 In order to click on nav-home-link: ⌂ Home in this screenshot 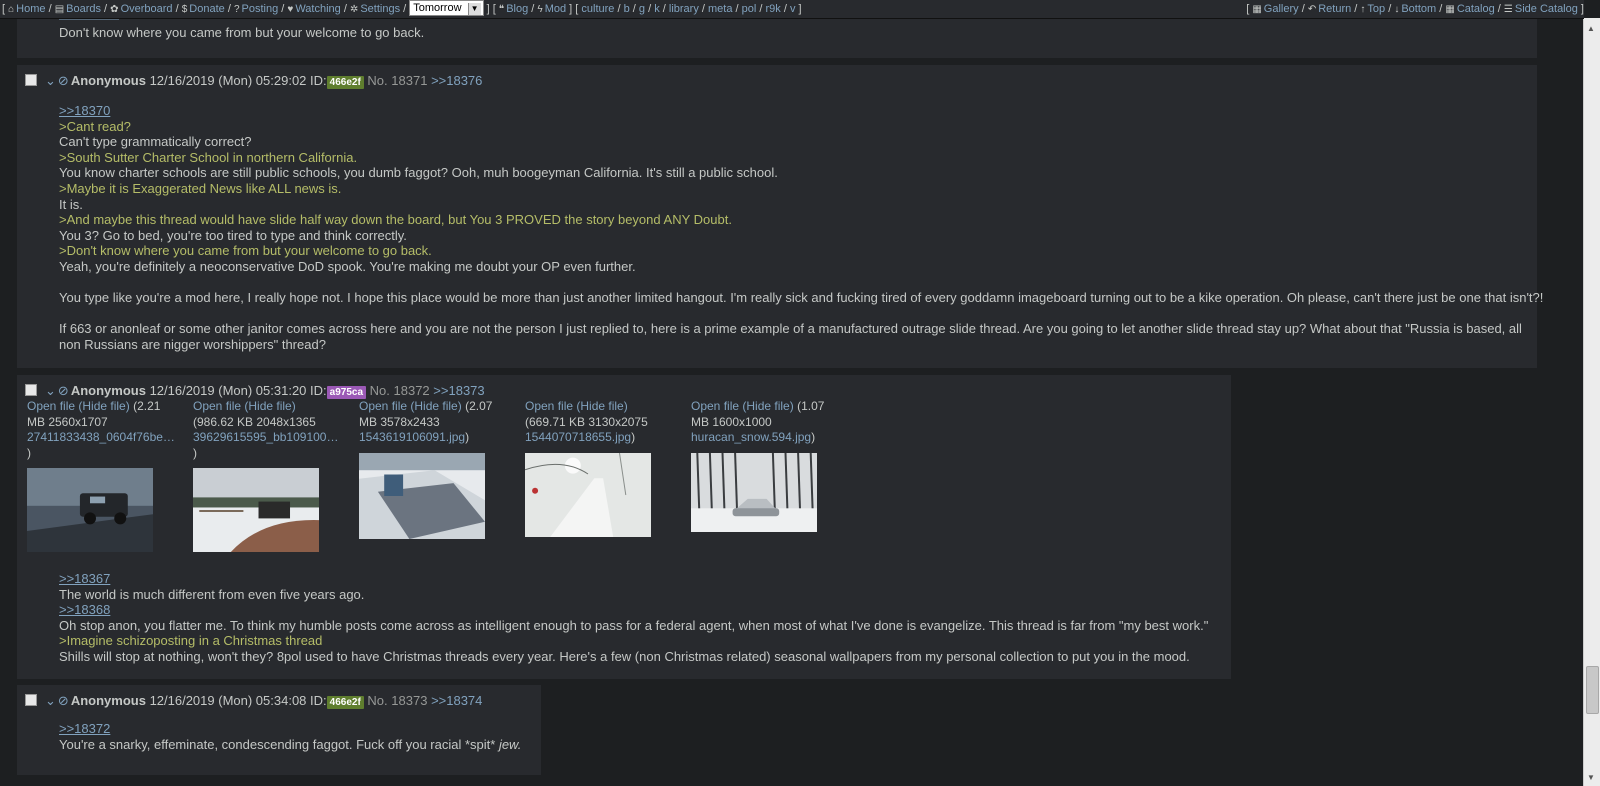, I will do `click(26, 9)`.